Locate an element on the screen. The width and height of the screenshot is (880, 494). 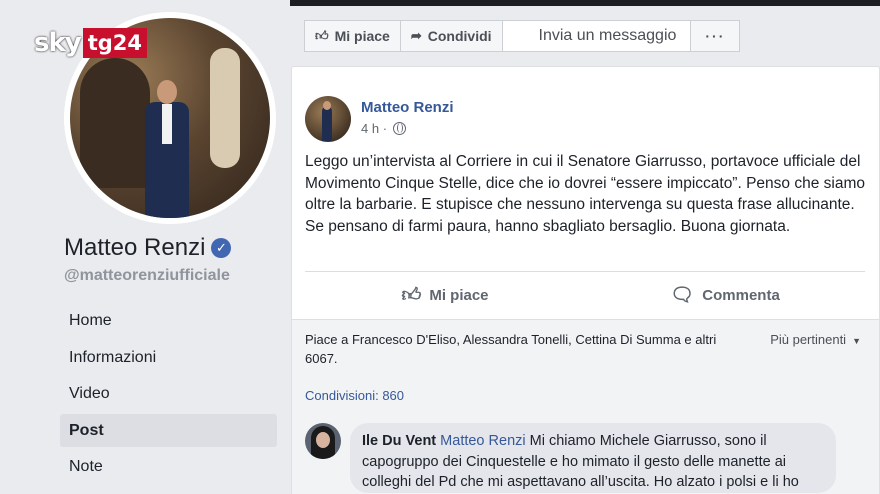
post-author: Matteo Renzi is located at coordinates (407, 107).